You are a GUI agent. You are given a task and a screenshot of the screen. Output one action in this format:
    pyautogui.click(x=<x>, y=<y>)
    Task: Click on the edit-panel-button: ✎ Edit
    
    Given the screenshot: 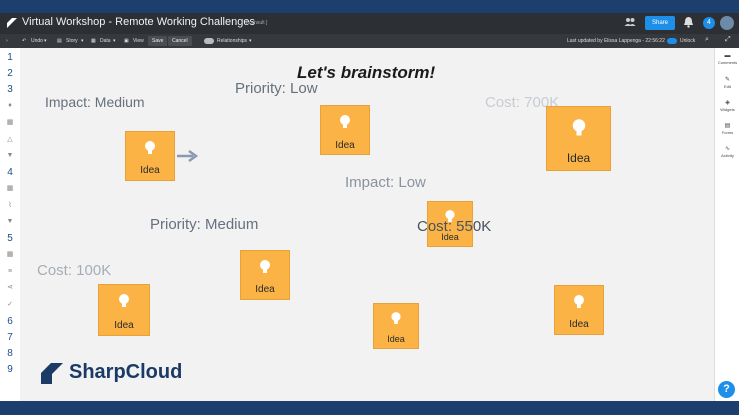 What is the action you would take?
    pyautogui.click(x=727, y=83)
    